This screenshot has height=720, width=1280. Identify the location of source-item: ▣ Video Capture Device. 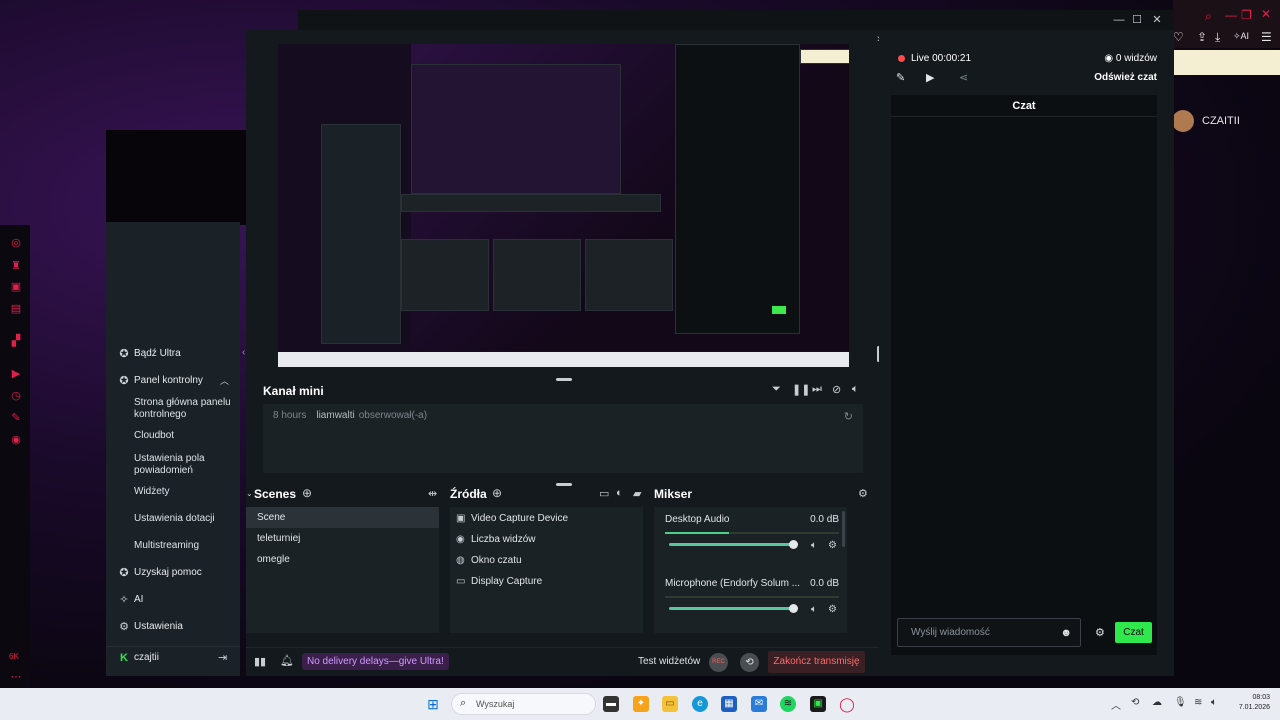
(512, 518).